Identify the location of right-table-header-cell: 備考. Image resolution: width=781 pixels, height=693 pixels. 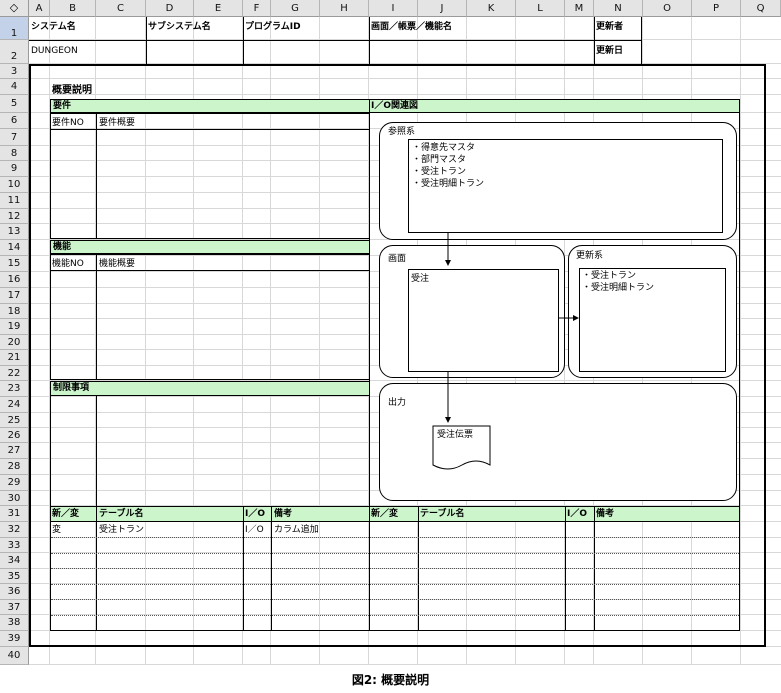
(605, 514).